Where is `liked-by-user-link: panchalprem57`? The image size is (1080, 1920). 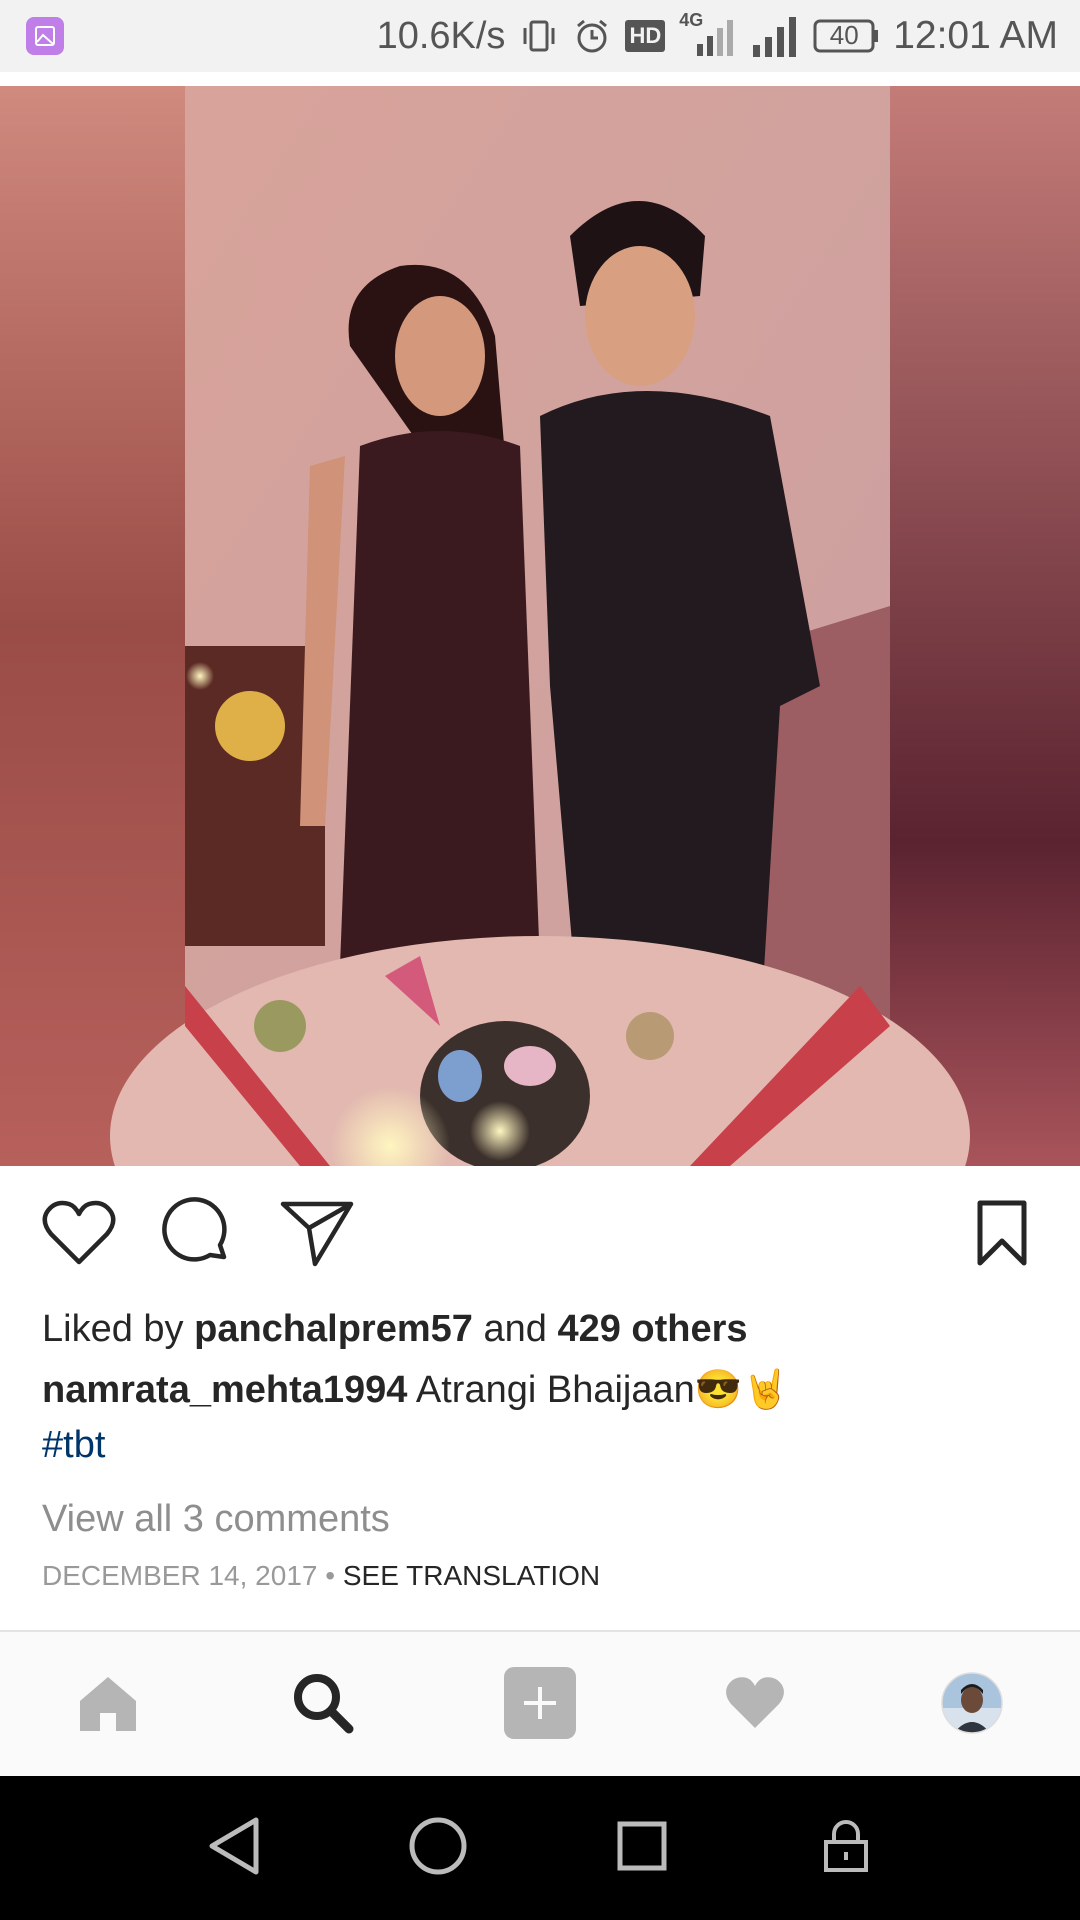 liked-by-user-link: panchalprem57 is located at coordinates (333, 1329).